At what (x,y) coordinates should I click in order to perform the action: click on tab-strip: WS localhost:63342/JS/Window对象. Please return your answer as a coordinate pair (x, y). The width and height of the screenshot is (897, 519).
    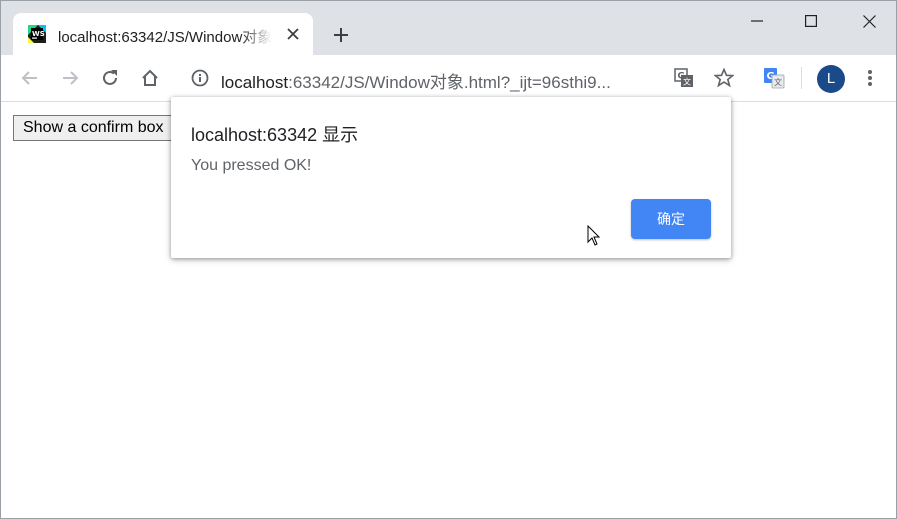
    Looking at the image, I should click on (448, 28).